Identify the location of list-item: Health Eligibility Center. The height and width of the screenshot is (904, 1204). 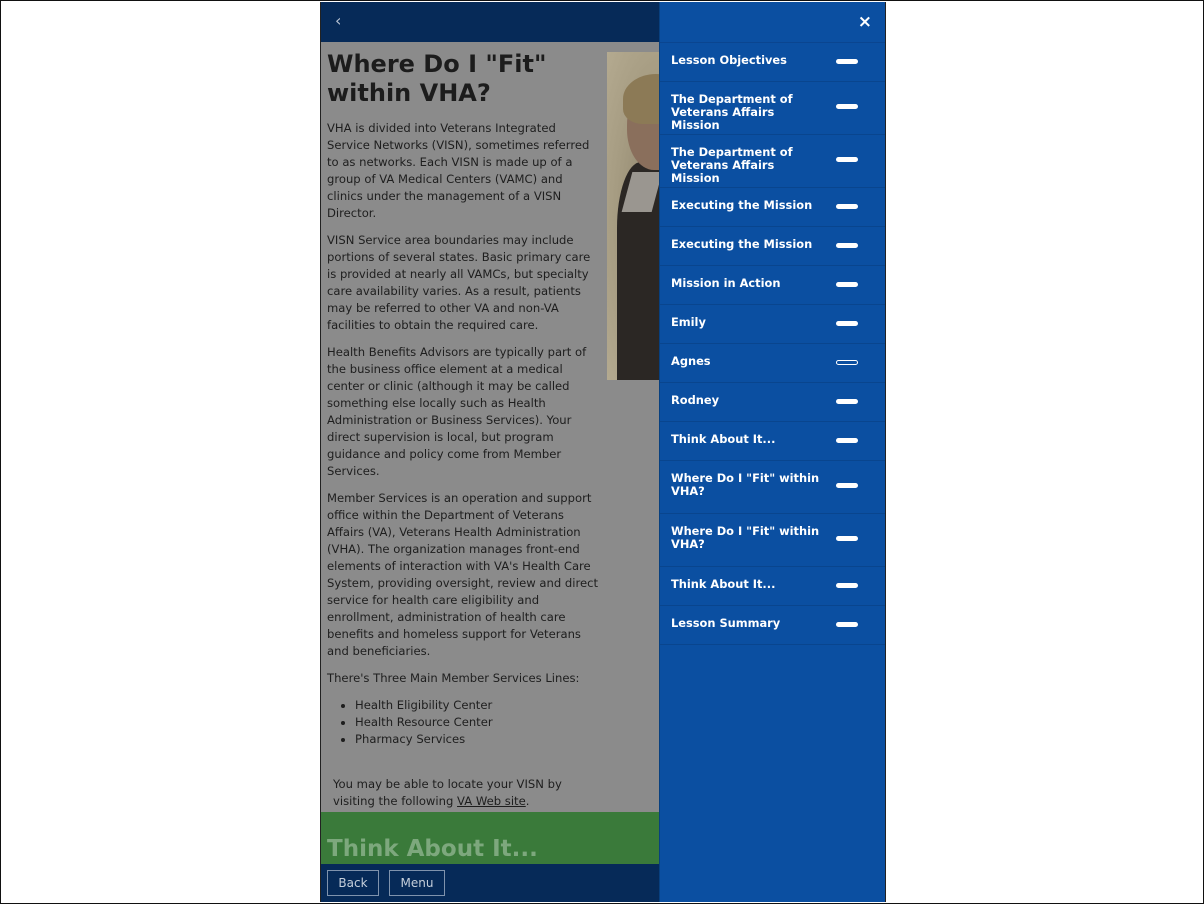
(477, 705).